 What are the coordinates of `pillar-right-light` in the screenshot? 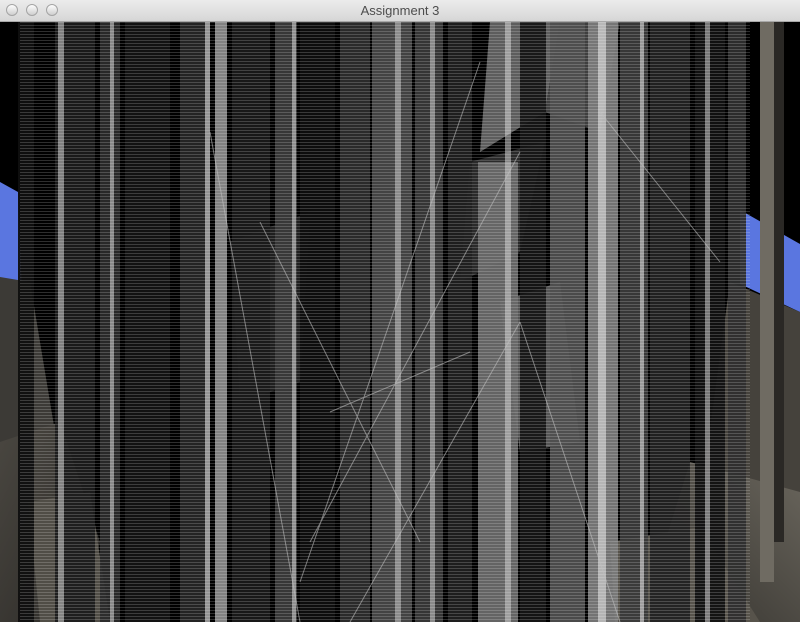 It's located at (767, 302).